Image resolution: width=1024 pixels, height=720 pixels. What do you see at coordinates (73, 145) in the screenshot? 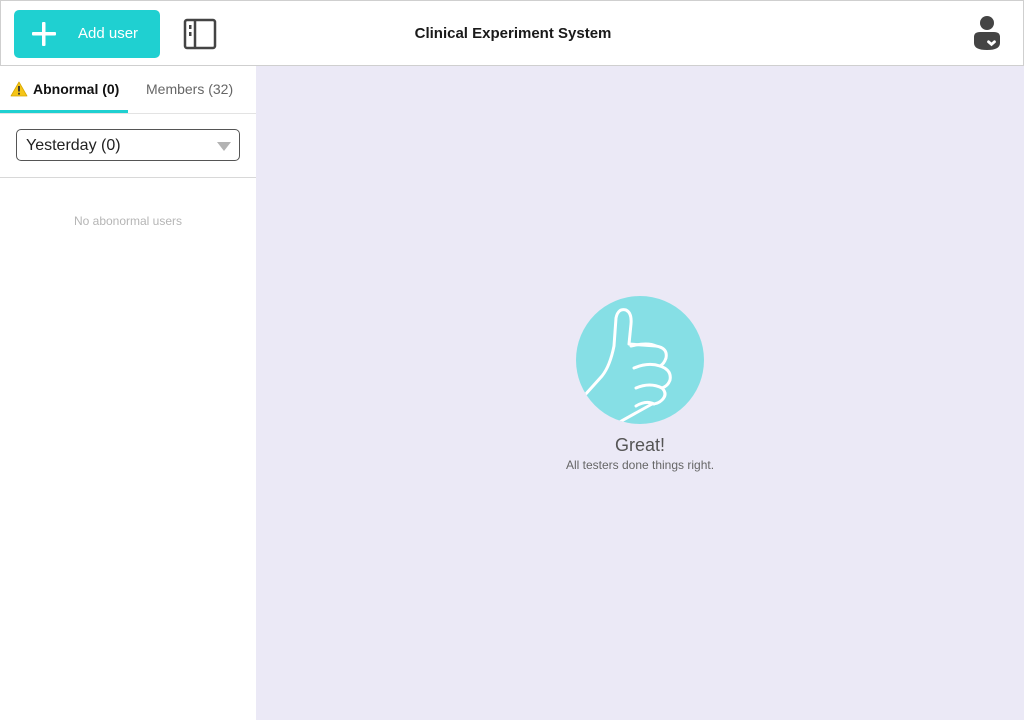
I see `date-filter-value: Yesterday (0)` at bounding box center [73, 145].